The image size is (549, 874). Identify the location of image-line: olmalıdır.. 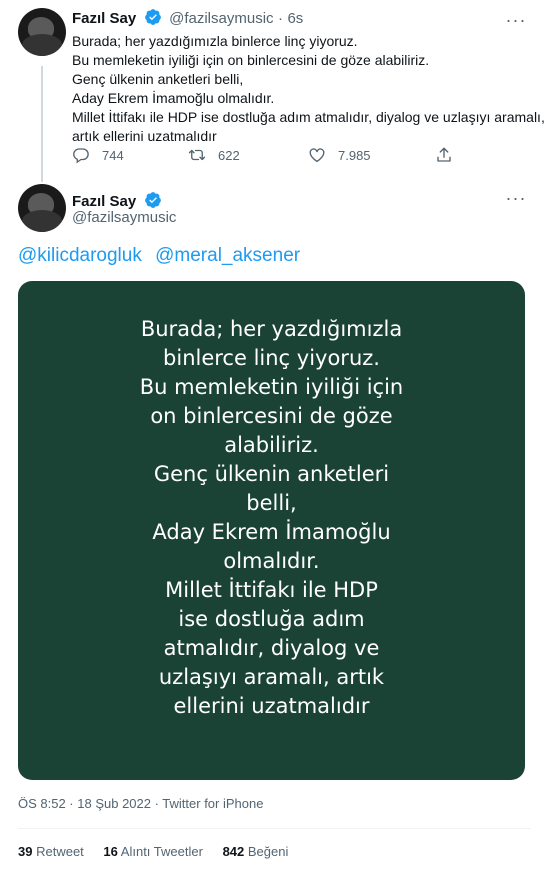
(271, 561).